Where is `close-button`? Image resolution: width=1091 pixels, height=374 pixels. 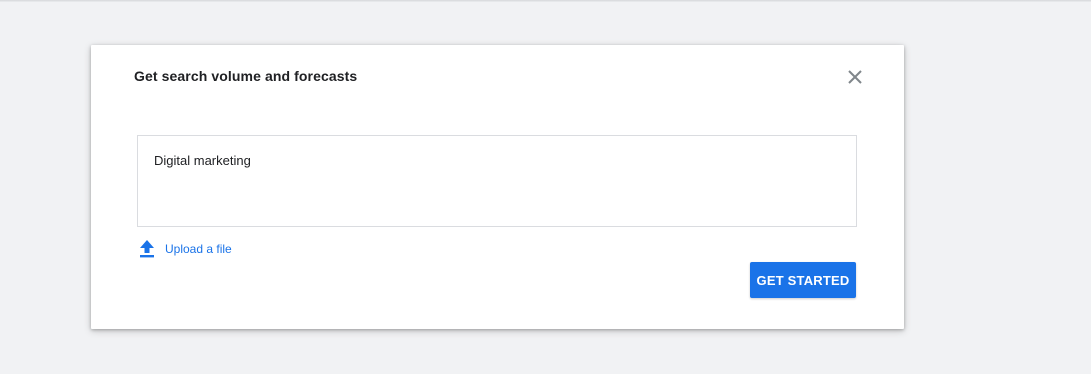
close-button is located at coordinates (855, 77).